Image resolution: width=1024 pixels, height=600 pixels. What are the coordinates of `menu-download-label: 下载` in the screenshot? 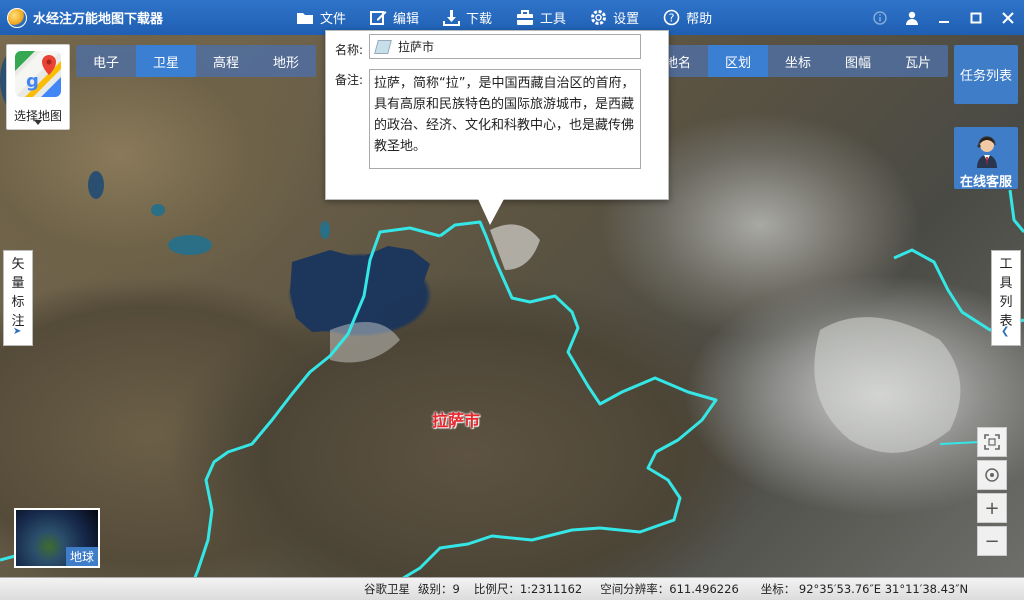 It's located at (479, 19).